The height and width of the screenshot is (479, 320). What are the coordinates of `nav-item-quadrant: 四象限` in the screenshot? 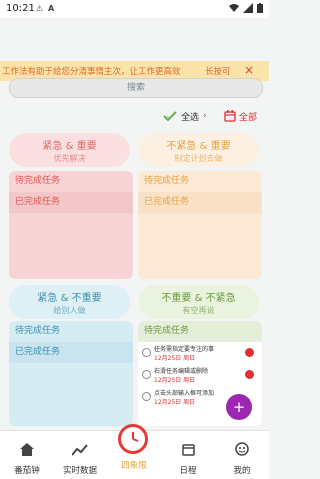 It's located at (134, 463).